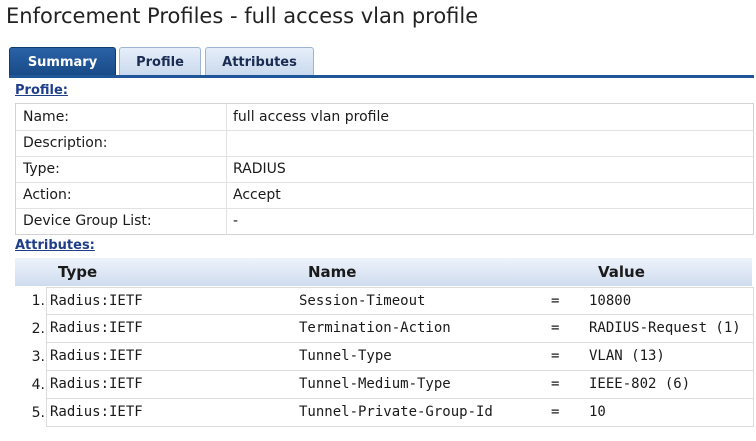 Image resolution: width=756 pixels, height=441 pixels. What do you see at coordinates (627, 356) in the screenshot?
I see `attribute-value: VLAN (13)` at bounding box center [627, 356].